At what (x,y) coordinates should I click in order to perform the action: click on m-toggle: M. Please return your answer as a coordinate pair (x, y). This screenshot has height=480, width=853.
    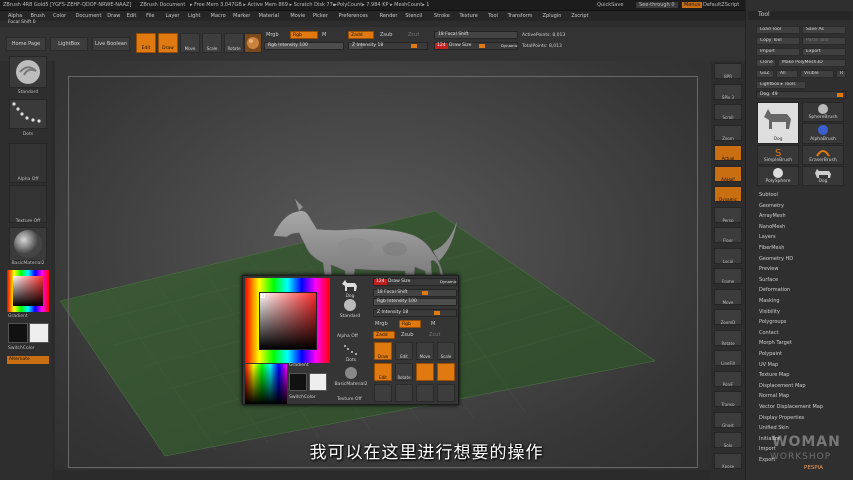
    Looking at the image, I should click on (324, 35).